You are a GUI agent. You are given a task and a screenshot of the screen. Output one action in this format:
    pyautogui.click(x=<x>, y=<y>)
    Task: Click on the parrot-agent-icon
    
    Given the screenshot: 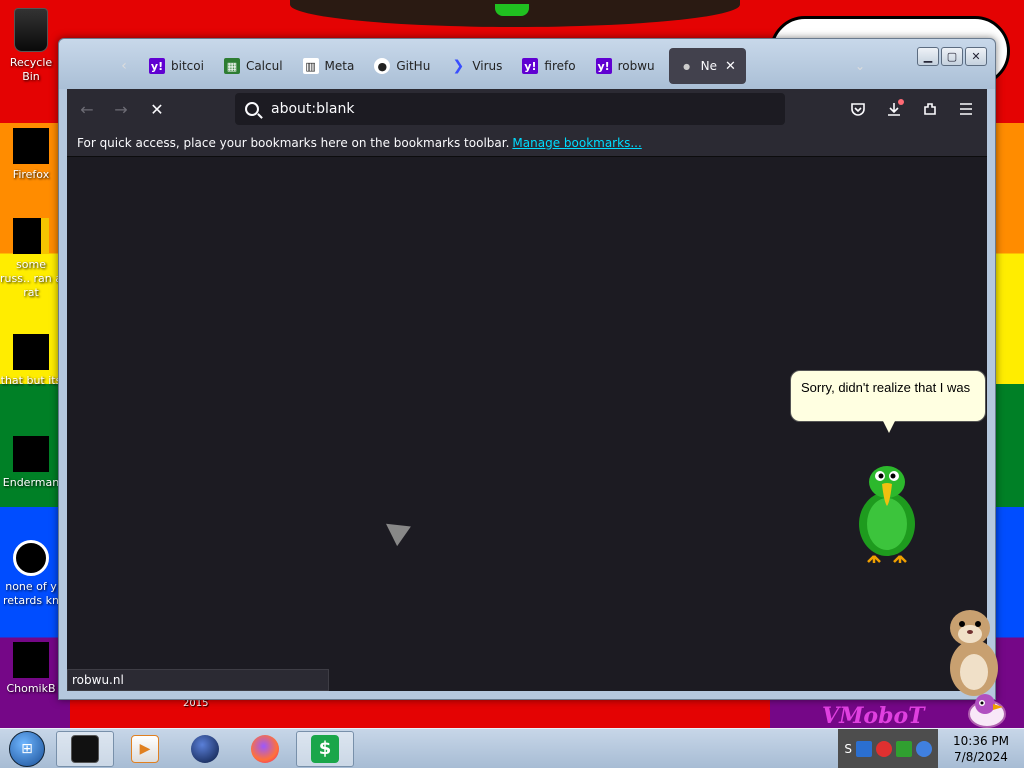 What is the action you would take?
    pyautogui.click(x=887, y=513)
    